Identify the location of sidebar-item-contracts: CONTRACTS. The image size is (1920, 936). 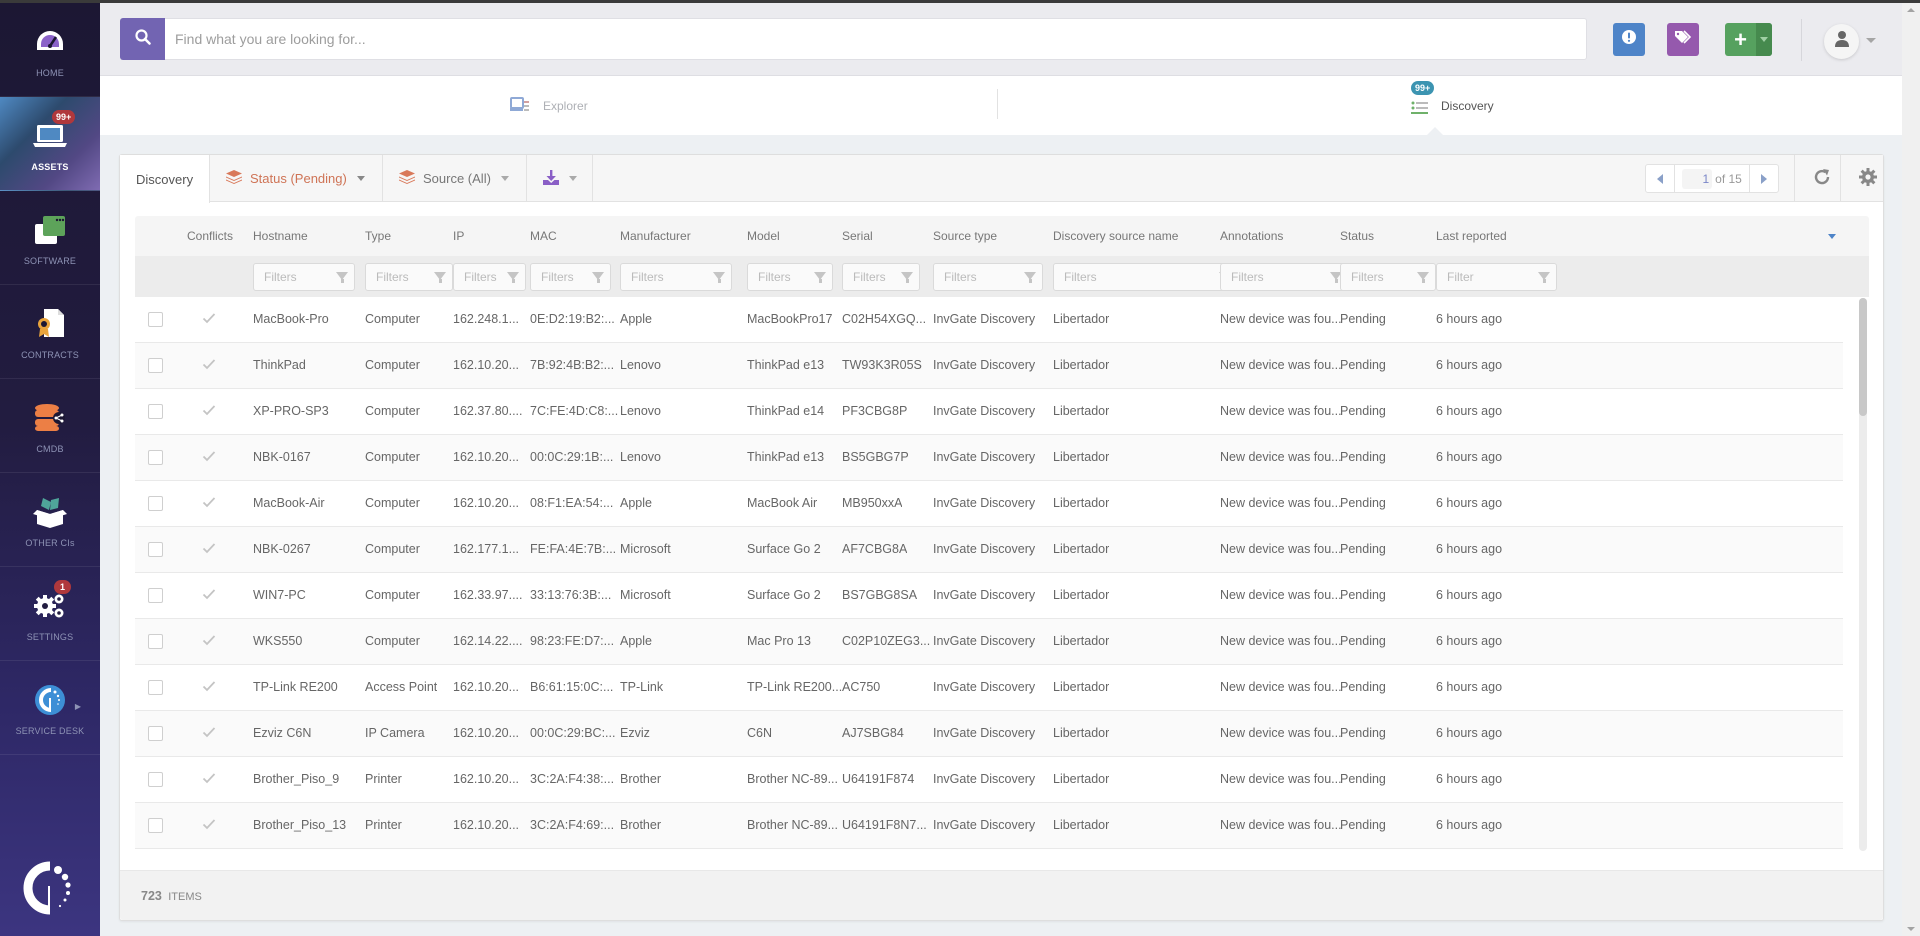
(50, 332).